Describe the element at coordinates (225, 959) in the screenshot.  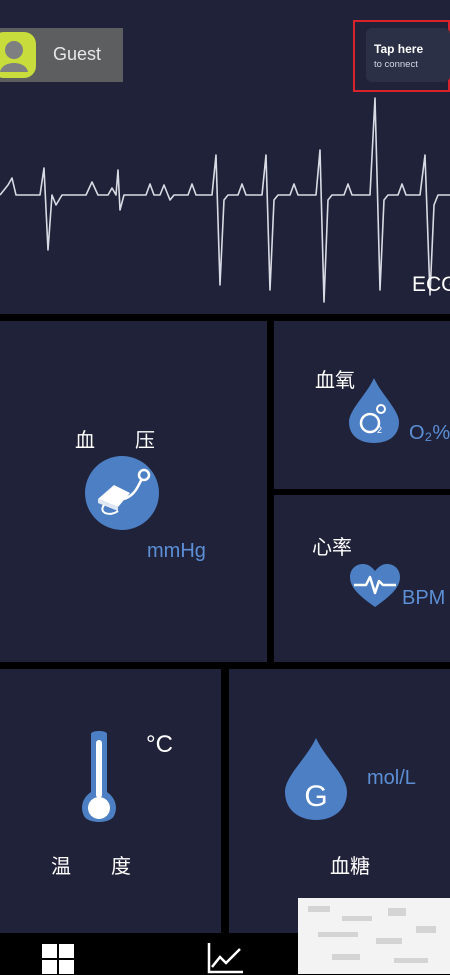
I see `line-chart-icon` at that location.